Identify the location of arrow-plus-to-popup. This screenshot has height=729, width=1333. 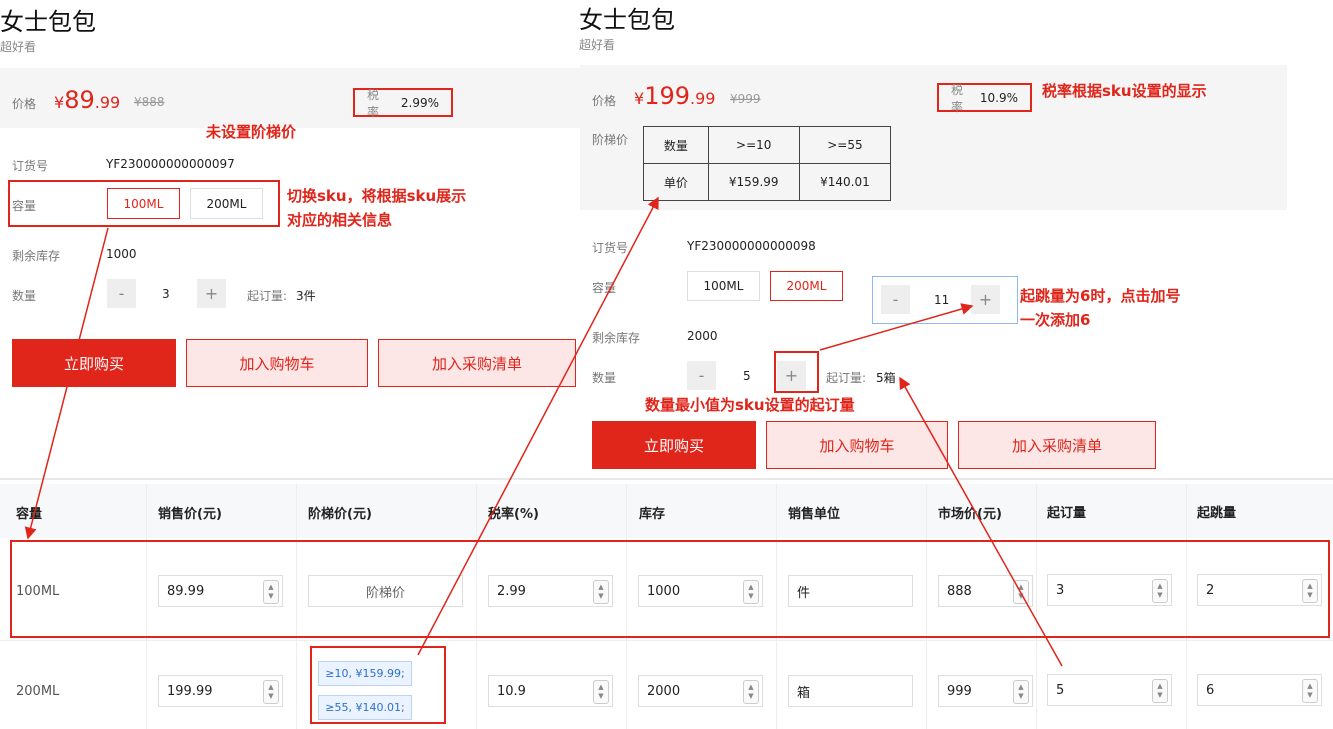
(896, 327).